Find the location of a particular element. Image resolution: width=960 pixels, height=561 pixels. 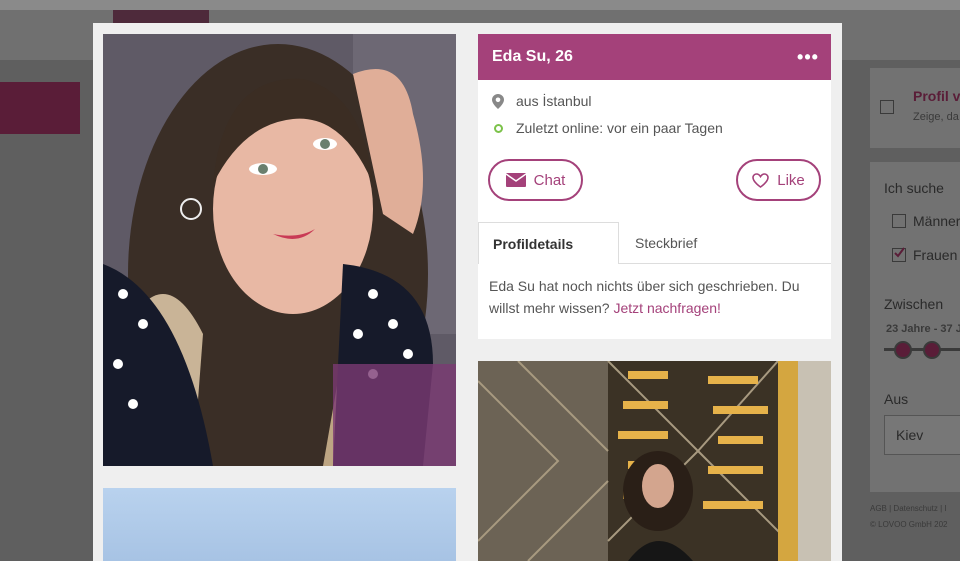

mirror-wall-image is located at coordinates (654, 461).